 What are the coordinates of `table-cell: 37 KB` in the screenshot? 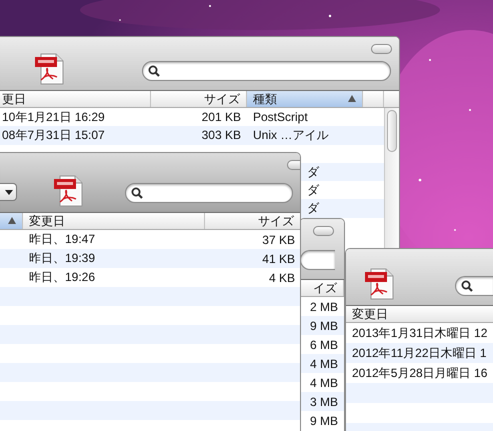 It's located at (278, 239).